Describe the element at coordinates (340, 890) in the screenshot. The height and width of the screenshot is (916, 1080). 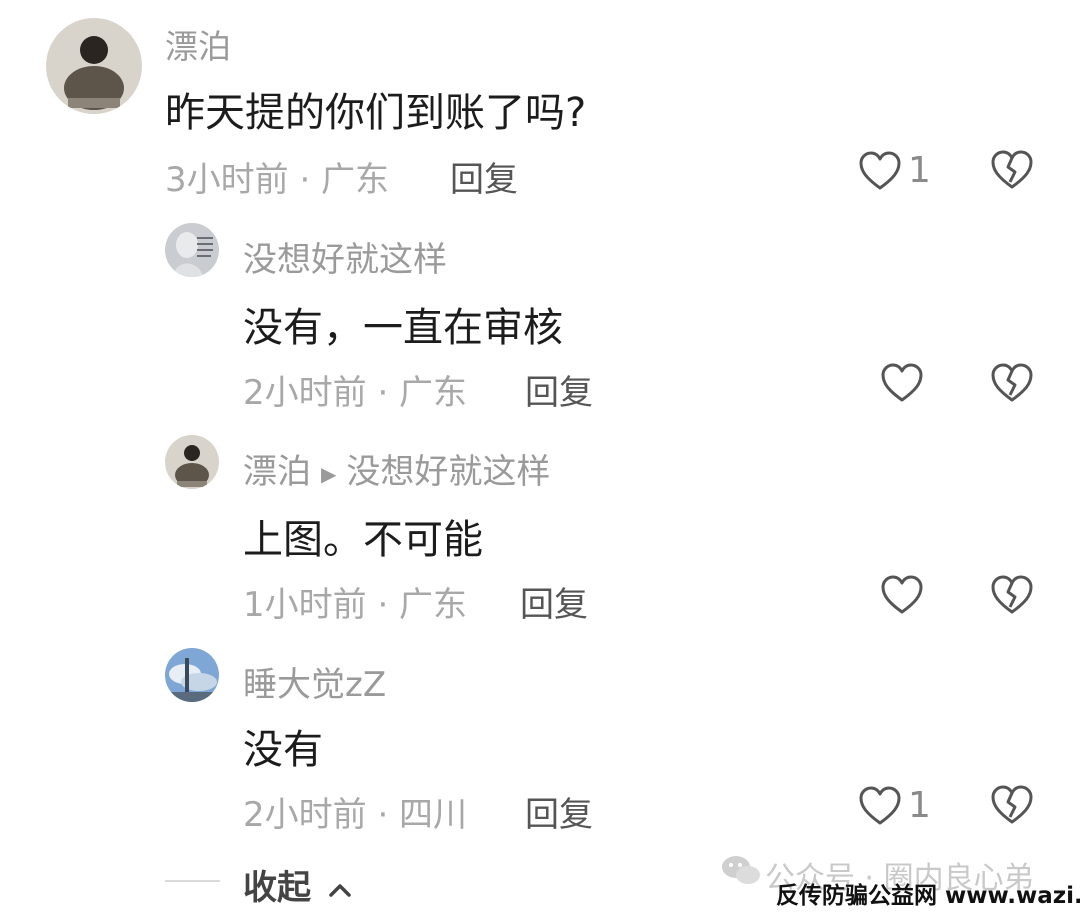
I see `chevron-up-icon` at that location.